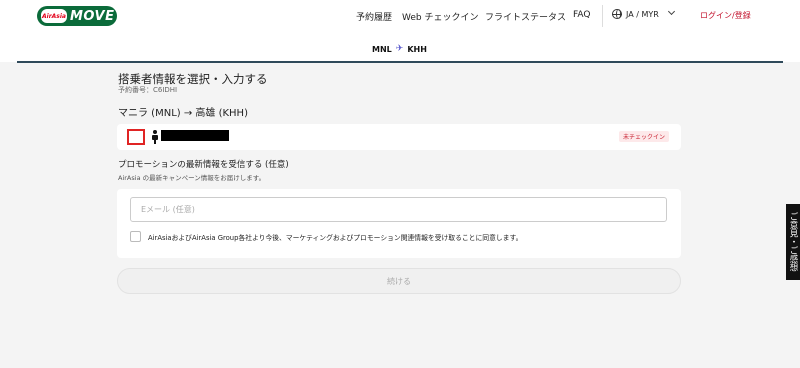 The height and width of the screenshot is (368, 800). Describe the element at coordinates (581, 15) in the screenshot. I see `nav-faq: FAQ` at that location.